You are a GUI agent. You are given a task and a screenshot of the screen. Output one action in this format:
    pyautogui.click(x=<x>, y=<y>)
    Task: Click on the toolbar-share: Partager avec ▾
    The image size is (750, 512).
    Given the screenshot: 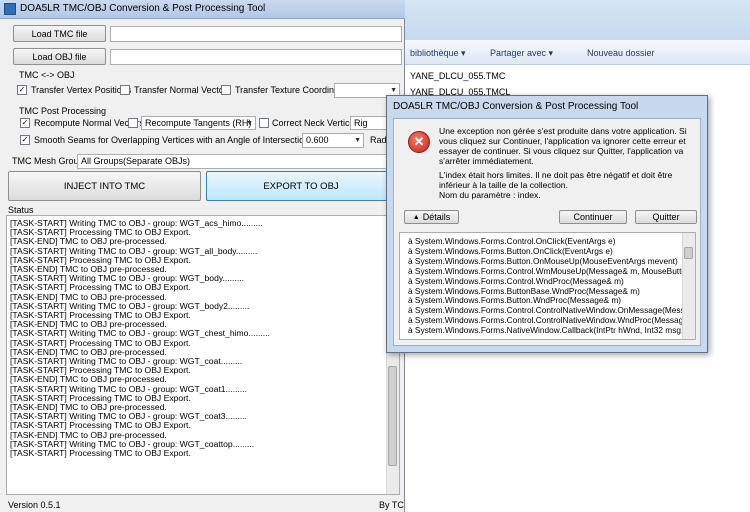 What is the action you would take?
    pyautogui.click(x=521, y=53)
    